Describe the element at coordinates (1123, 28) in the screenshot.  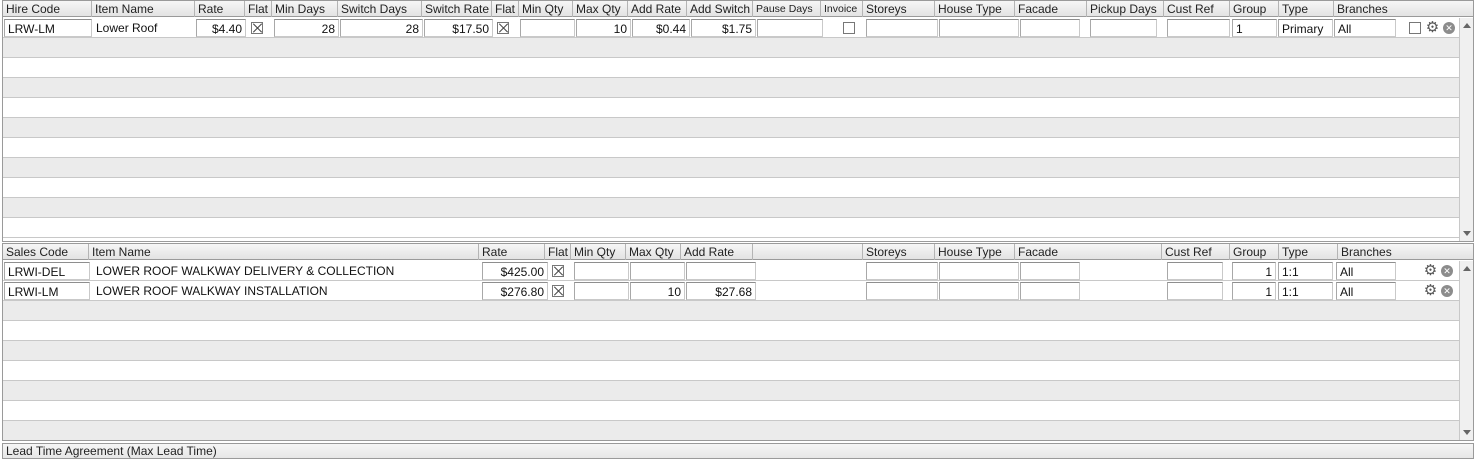
I see `pickup-days-field` at that location.